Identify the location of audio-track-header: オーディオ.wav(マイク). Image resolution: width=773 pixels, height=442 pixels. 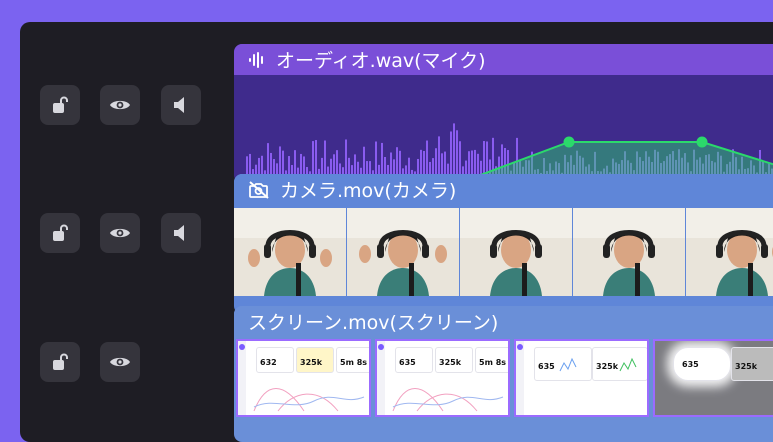
(503, 59).